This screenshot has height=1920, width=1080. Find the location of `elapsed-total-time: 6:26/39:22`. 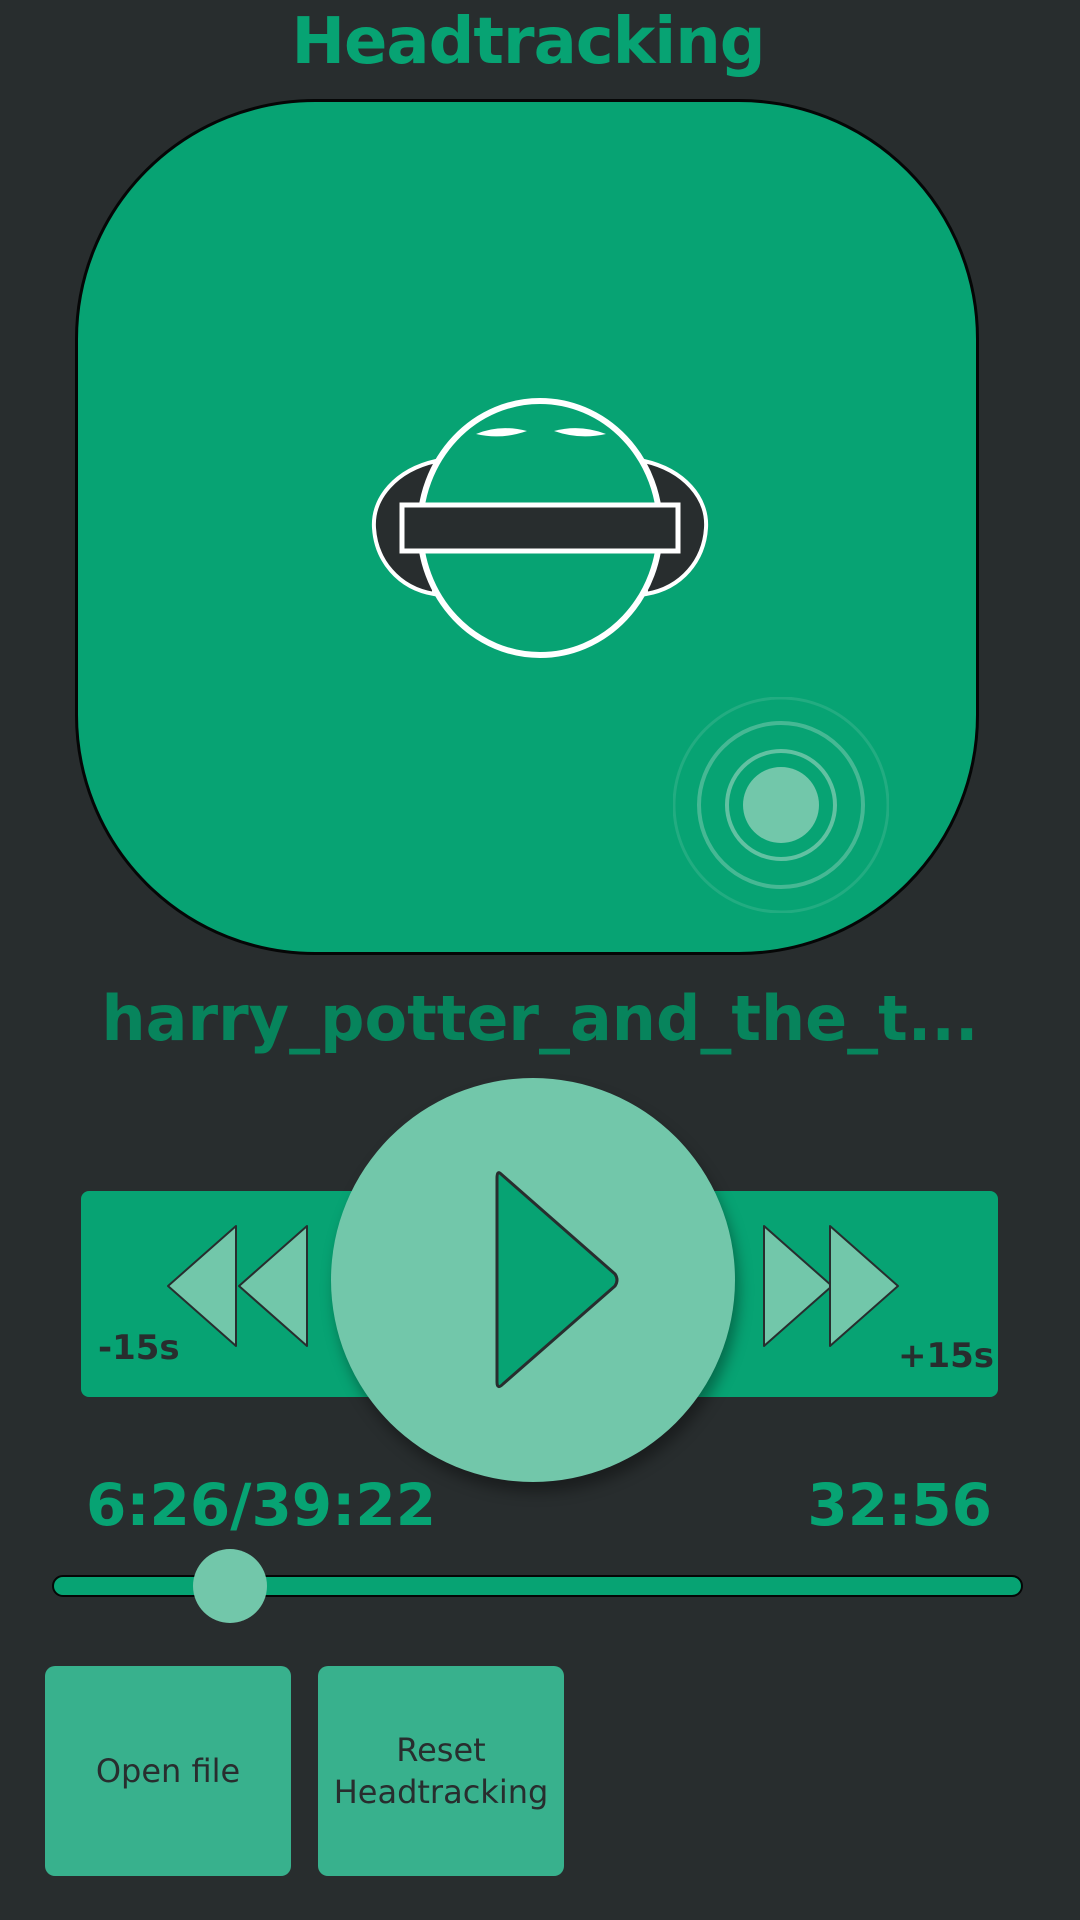

elapsed-total-time: 6:26/39:22 is located at coordinates (261, 1505).